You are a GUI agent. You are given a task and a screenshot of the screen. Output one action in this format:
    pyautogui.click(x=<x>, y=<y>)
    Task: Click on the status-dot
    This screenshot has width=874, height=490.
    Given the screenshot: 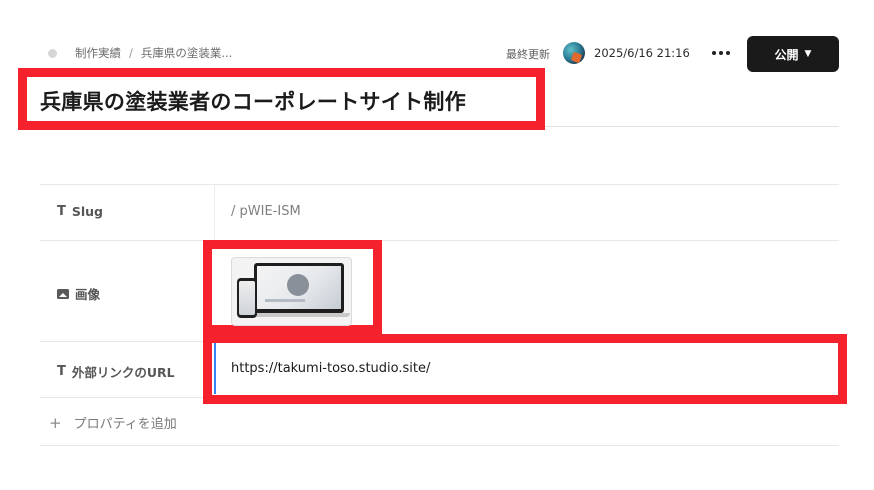 What is the action you would take?
    pyautogui.click(x=52, y=53)
    